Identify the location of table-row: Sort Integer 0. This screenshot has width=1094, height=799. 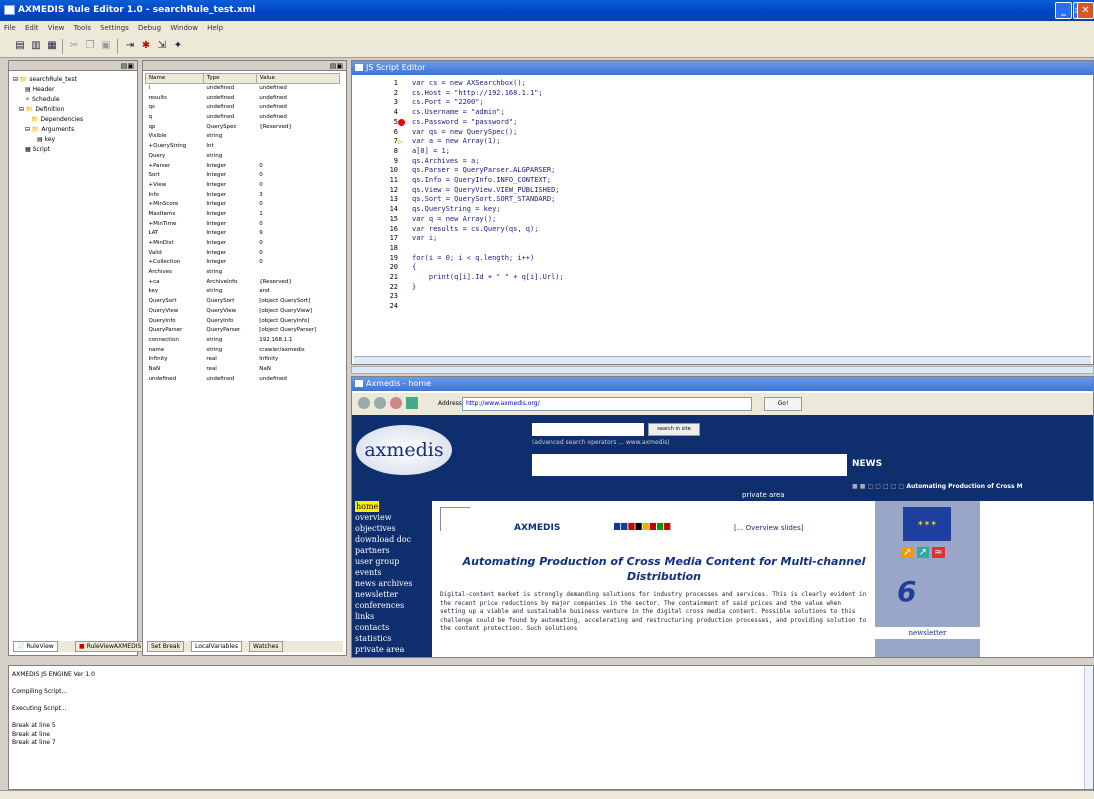
(243, 175).